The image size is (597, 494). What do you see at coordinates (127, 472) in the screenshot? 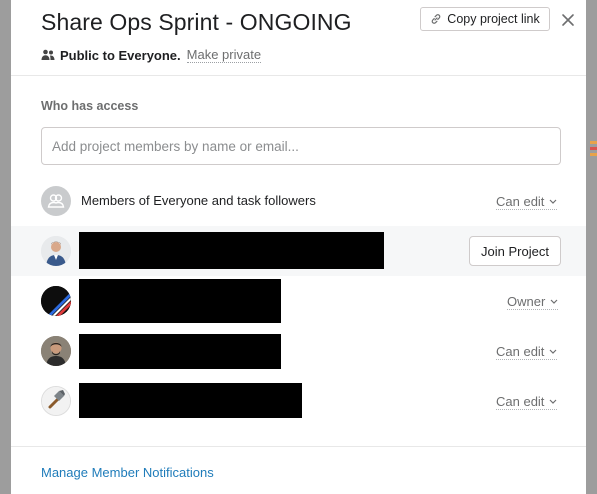
I see `manage-member-notifications-link: Manage Member Notifications` at bounding box center [127, 472].